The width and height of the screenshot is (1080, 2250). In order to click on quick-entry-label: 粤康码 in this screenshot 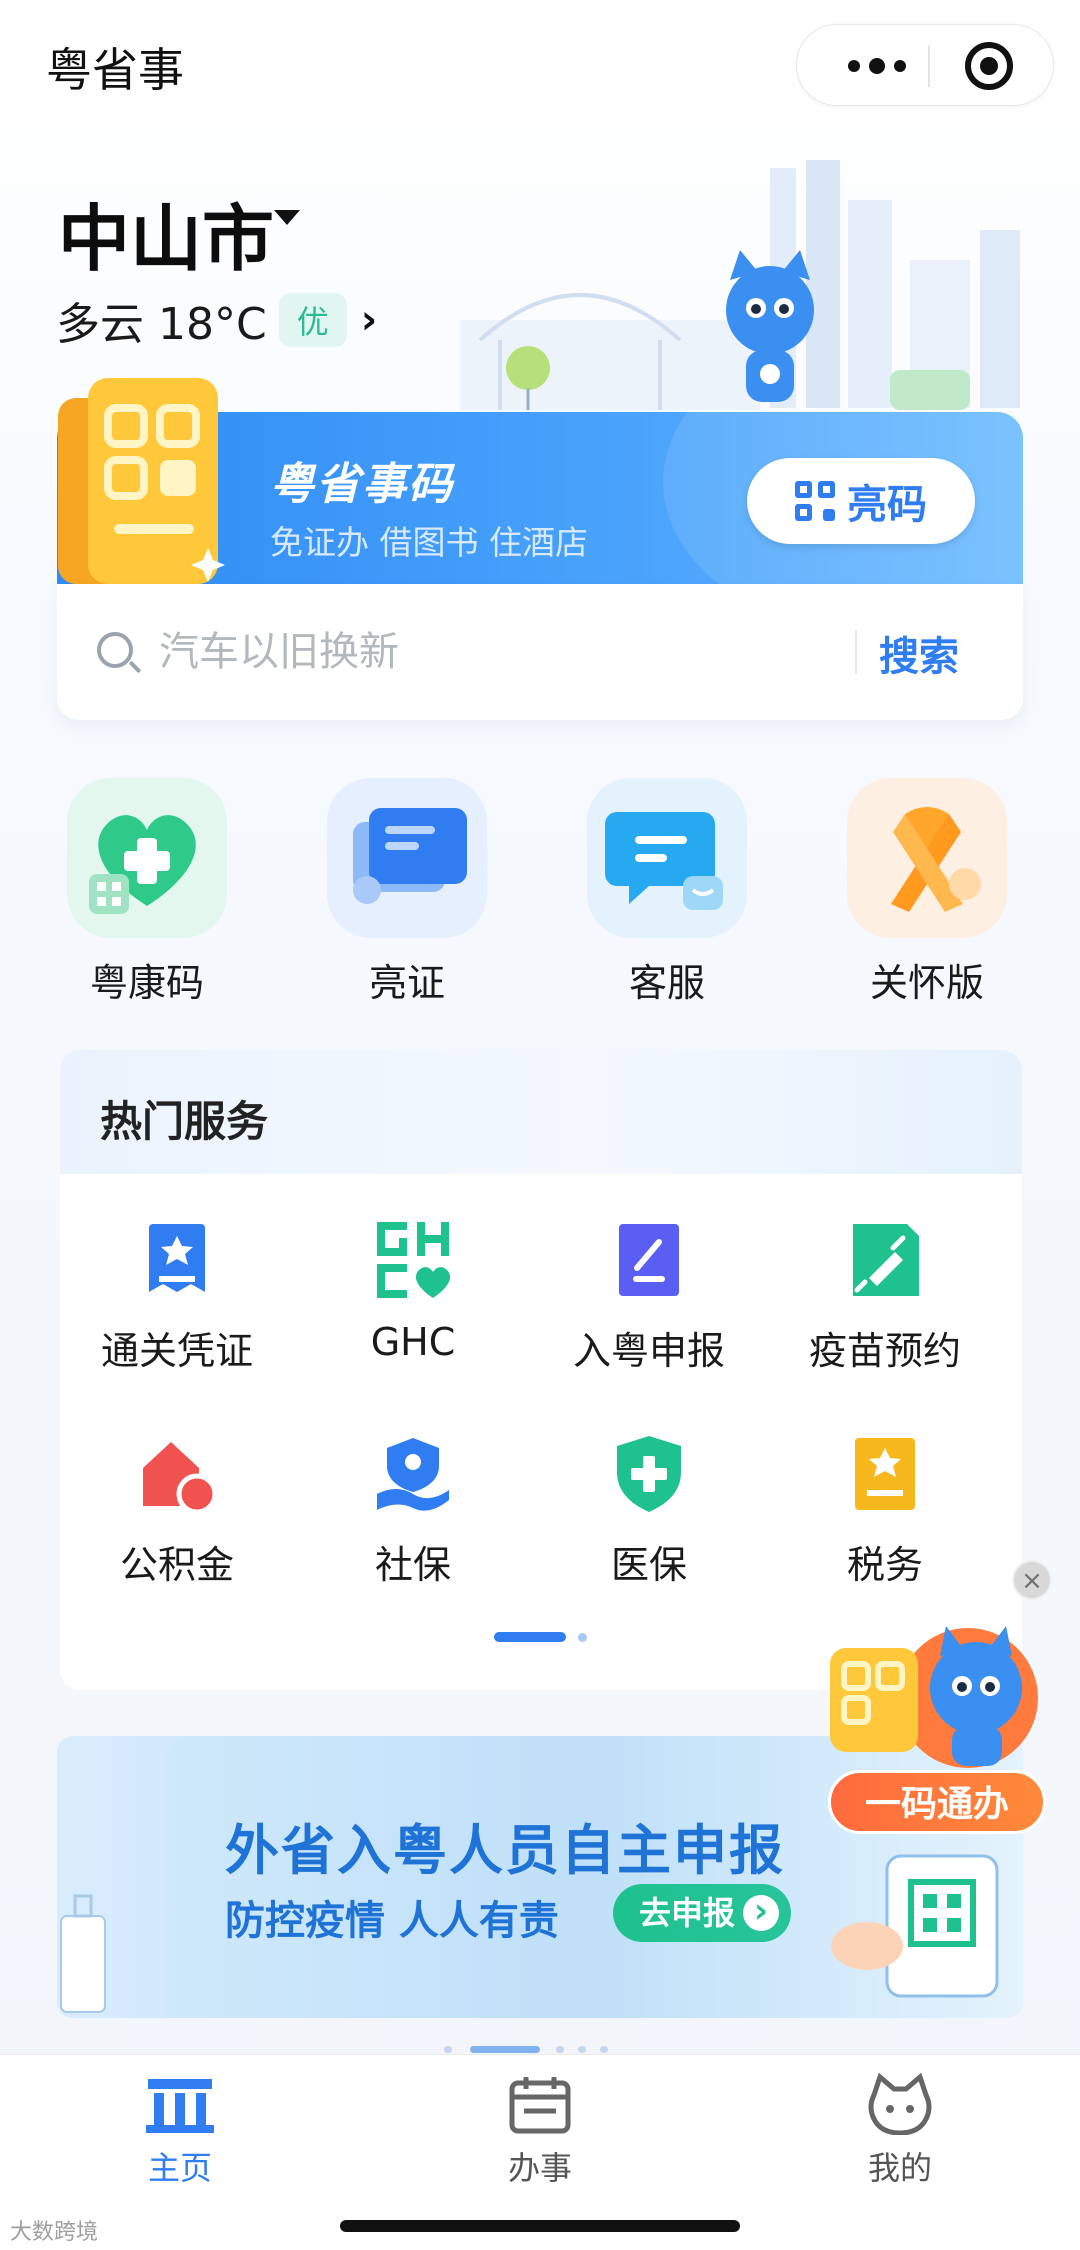, I will do `click(146, 983)`.